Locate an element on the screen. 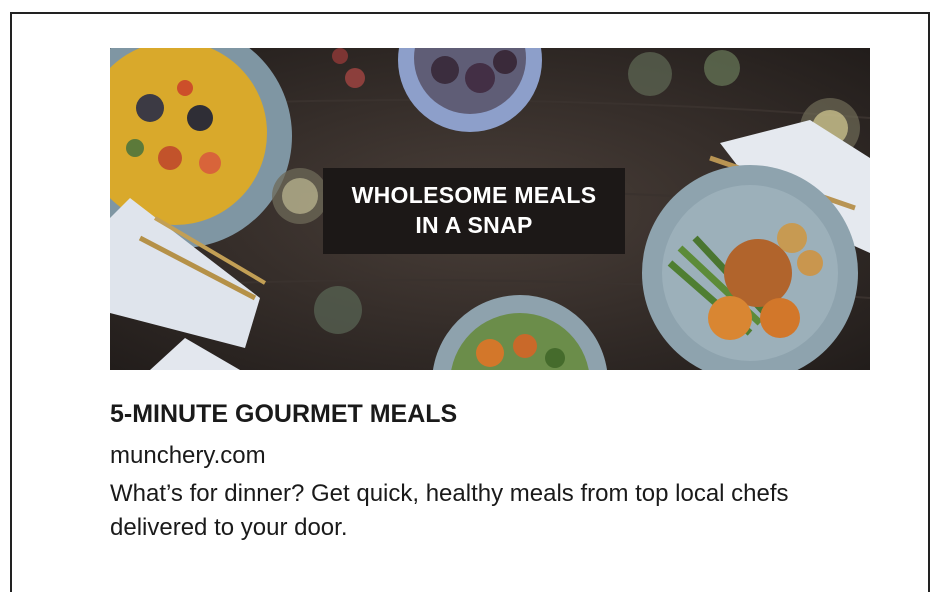 The height and width of the screenshot is (592, 936). hero-text-line-2: IN A SNAP is located at coordinates (474, 225).